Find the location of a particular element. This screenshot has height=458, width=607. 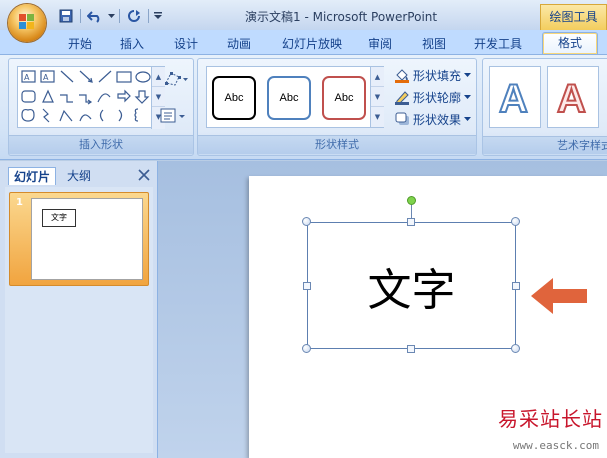

group-label-wordart-styles: 艺术字样式 is located at coordinates (545, 145).